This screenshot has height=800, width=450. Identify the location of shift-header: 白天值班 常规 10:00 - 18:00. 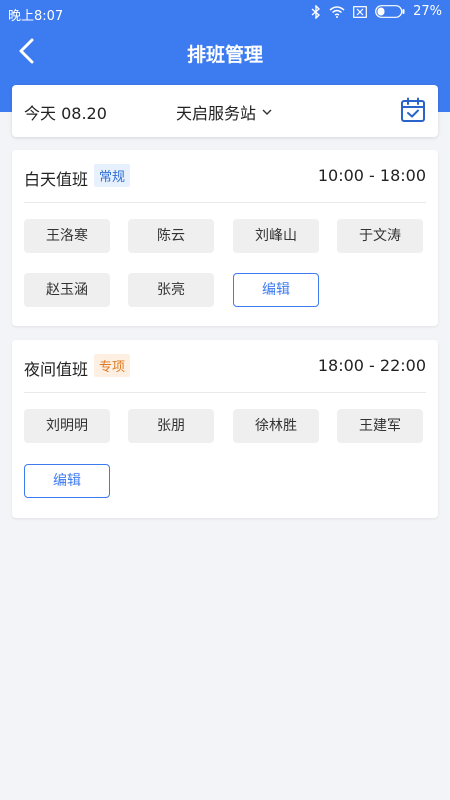
(225, 176).